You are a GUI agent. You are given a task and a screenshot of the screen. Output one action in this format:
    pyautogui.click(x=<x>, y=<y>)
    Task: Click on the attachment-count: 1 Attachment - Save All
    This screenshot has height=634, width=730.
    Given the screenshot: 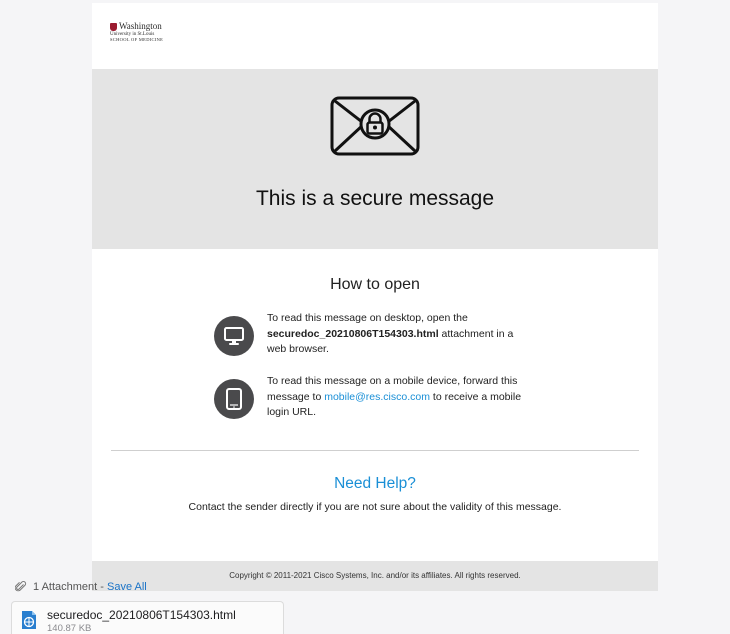 What is the action you would take?
    pyautogui.click(x=90, y=587)
    